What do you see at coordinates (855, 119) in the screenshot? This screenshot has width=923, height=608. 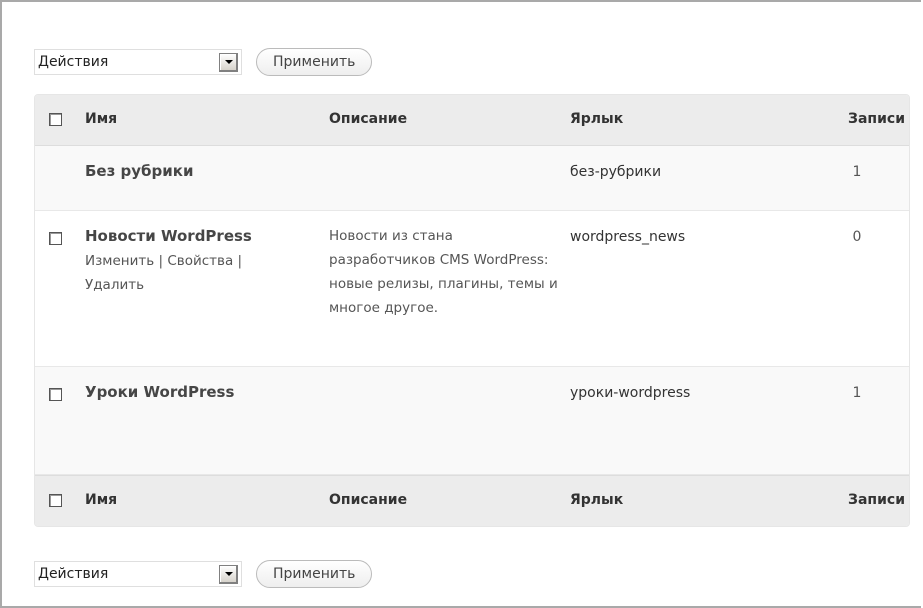 I see `column-posts-header: Записи` at bounding box center [855, 119].